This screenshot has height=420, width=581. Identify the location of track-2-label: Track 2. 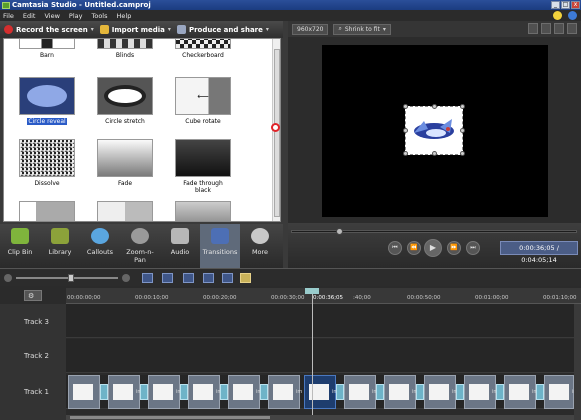
(36, 356).